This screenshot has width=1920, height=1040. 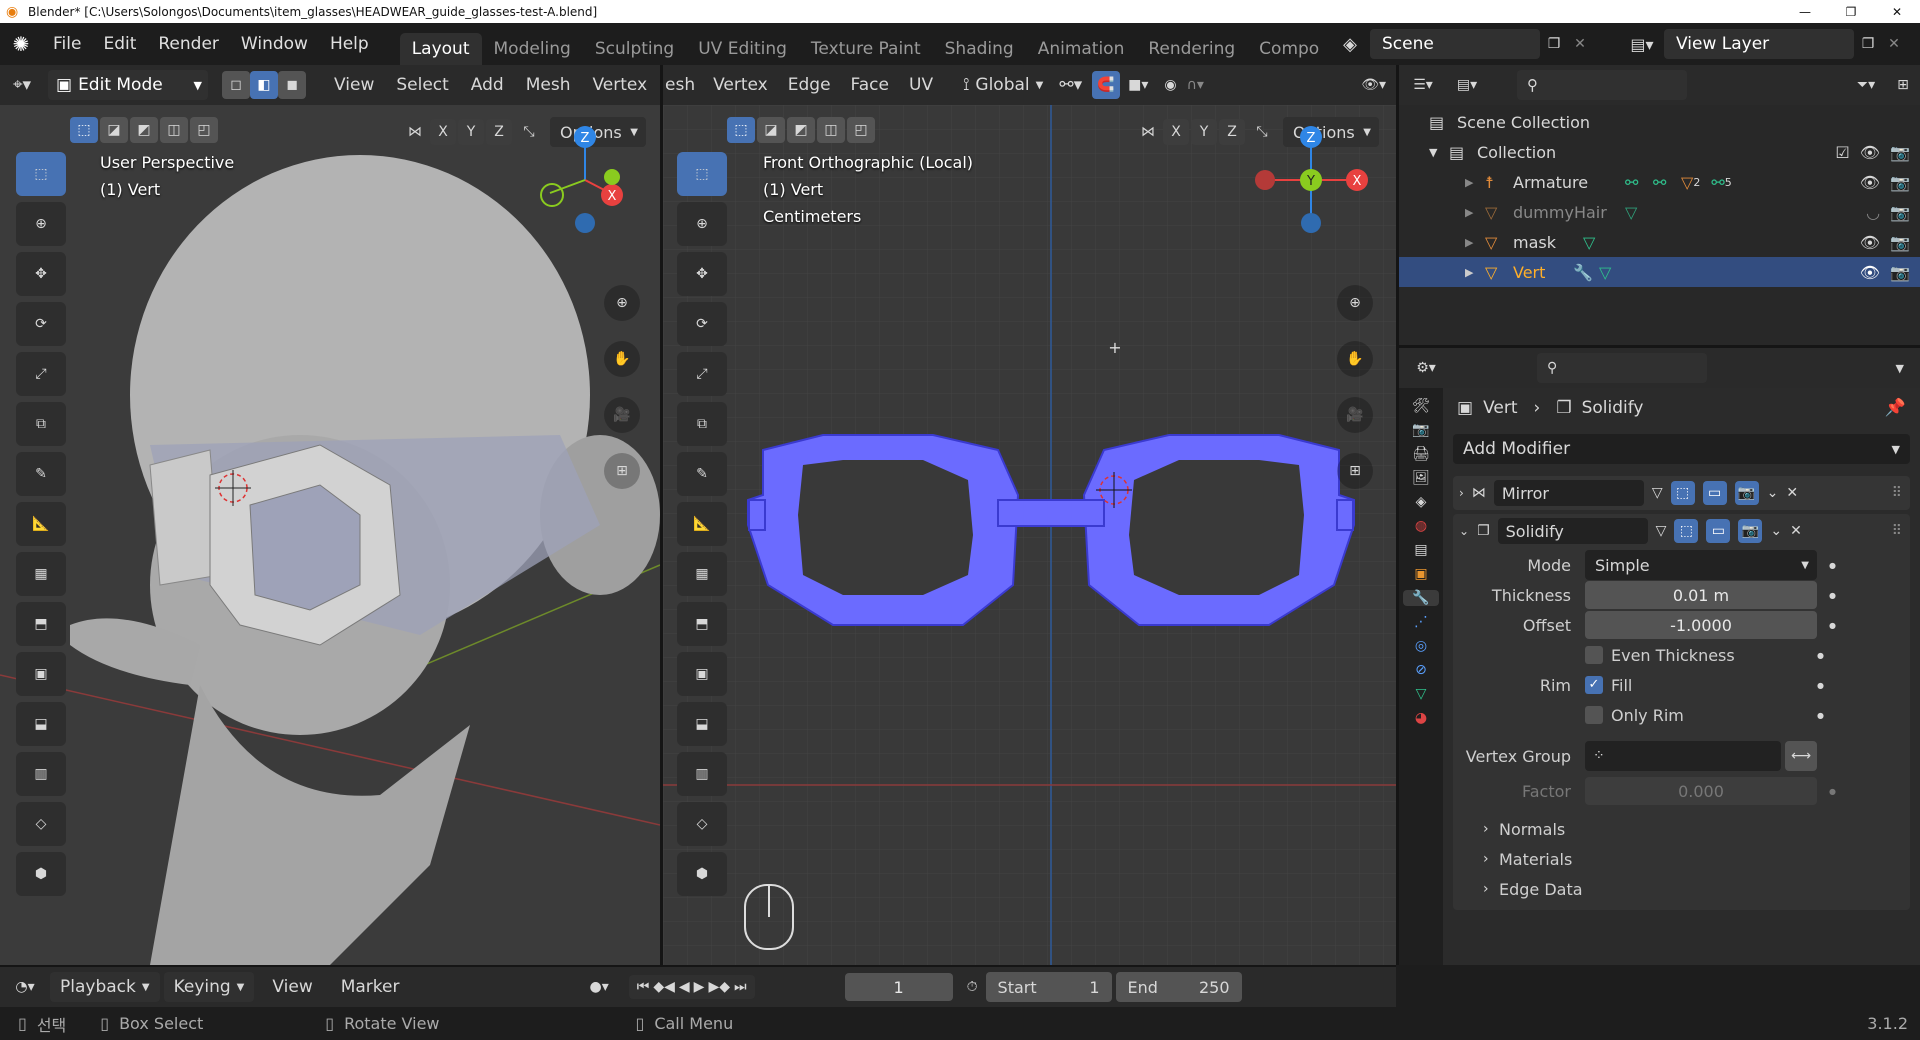 What do you see at coordinates (1900, 368) in the screenshot?
I see `chevron-down-icon: ▼` at bounding box center [1900, 368].